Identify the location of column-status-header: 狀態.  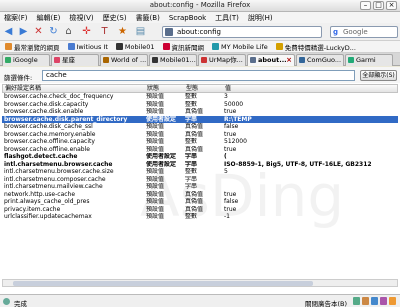
(165, 89).